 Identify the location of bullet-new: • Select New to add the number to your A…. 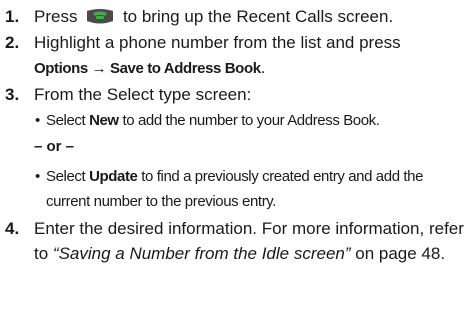
(234, 120).